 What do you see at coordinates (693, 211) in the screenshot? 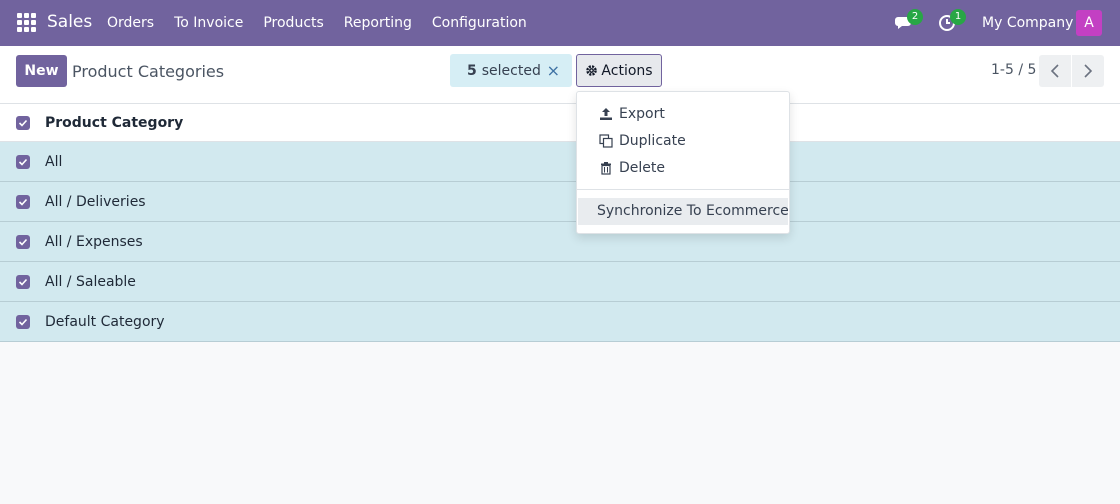
I see `synchronize-label: Synchronize To Ecommerce` at bounding box center [693, 211].